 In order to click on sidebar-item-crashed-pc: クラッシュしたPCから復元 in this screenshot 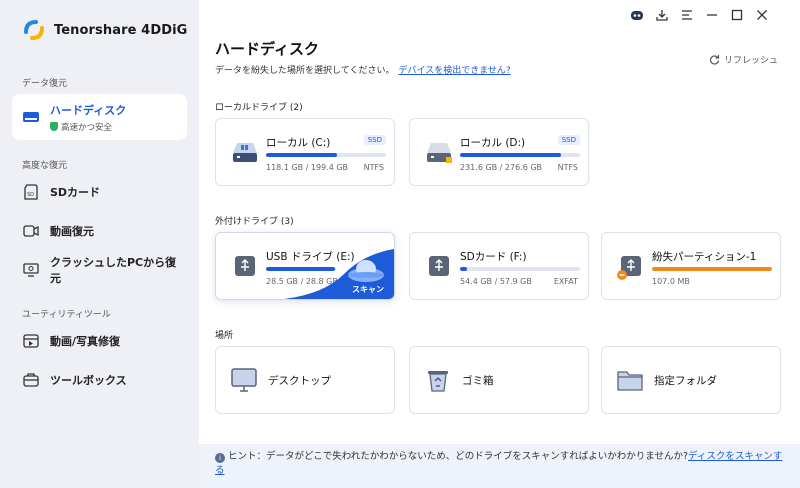, I will do `click(99, 270)`.